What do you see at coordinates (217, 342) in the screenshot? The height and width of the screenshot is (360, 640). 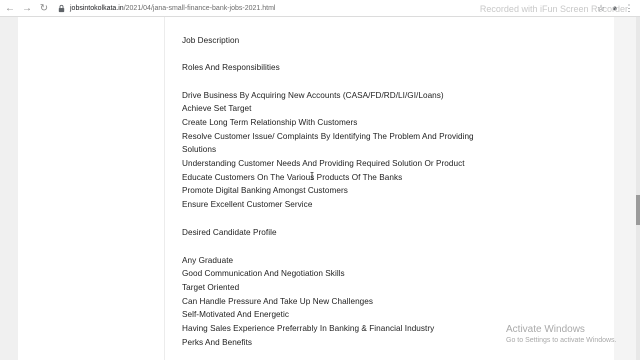 I see `perks-heading: Perks And Benefits` at bounding box center [217, 342].